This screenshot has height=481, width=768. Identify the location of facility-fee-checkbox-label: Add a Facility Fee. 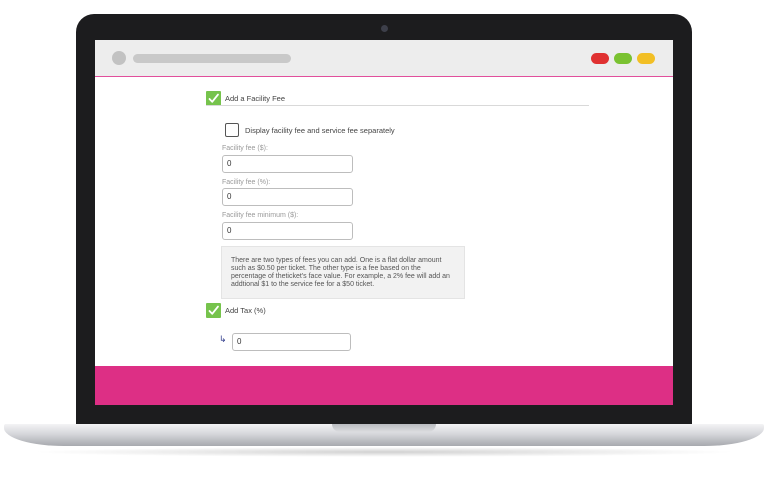
(255, 98).